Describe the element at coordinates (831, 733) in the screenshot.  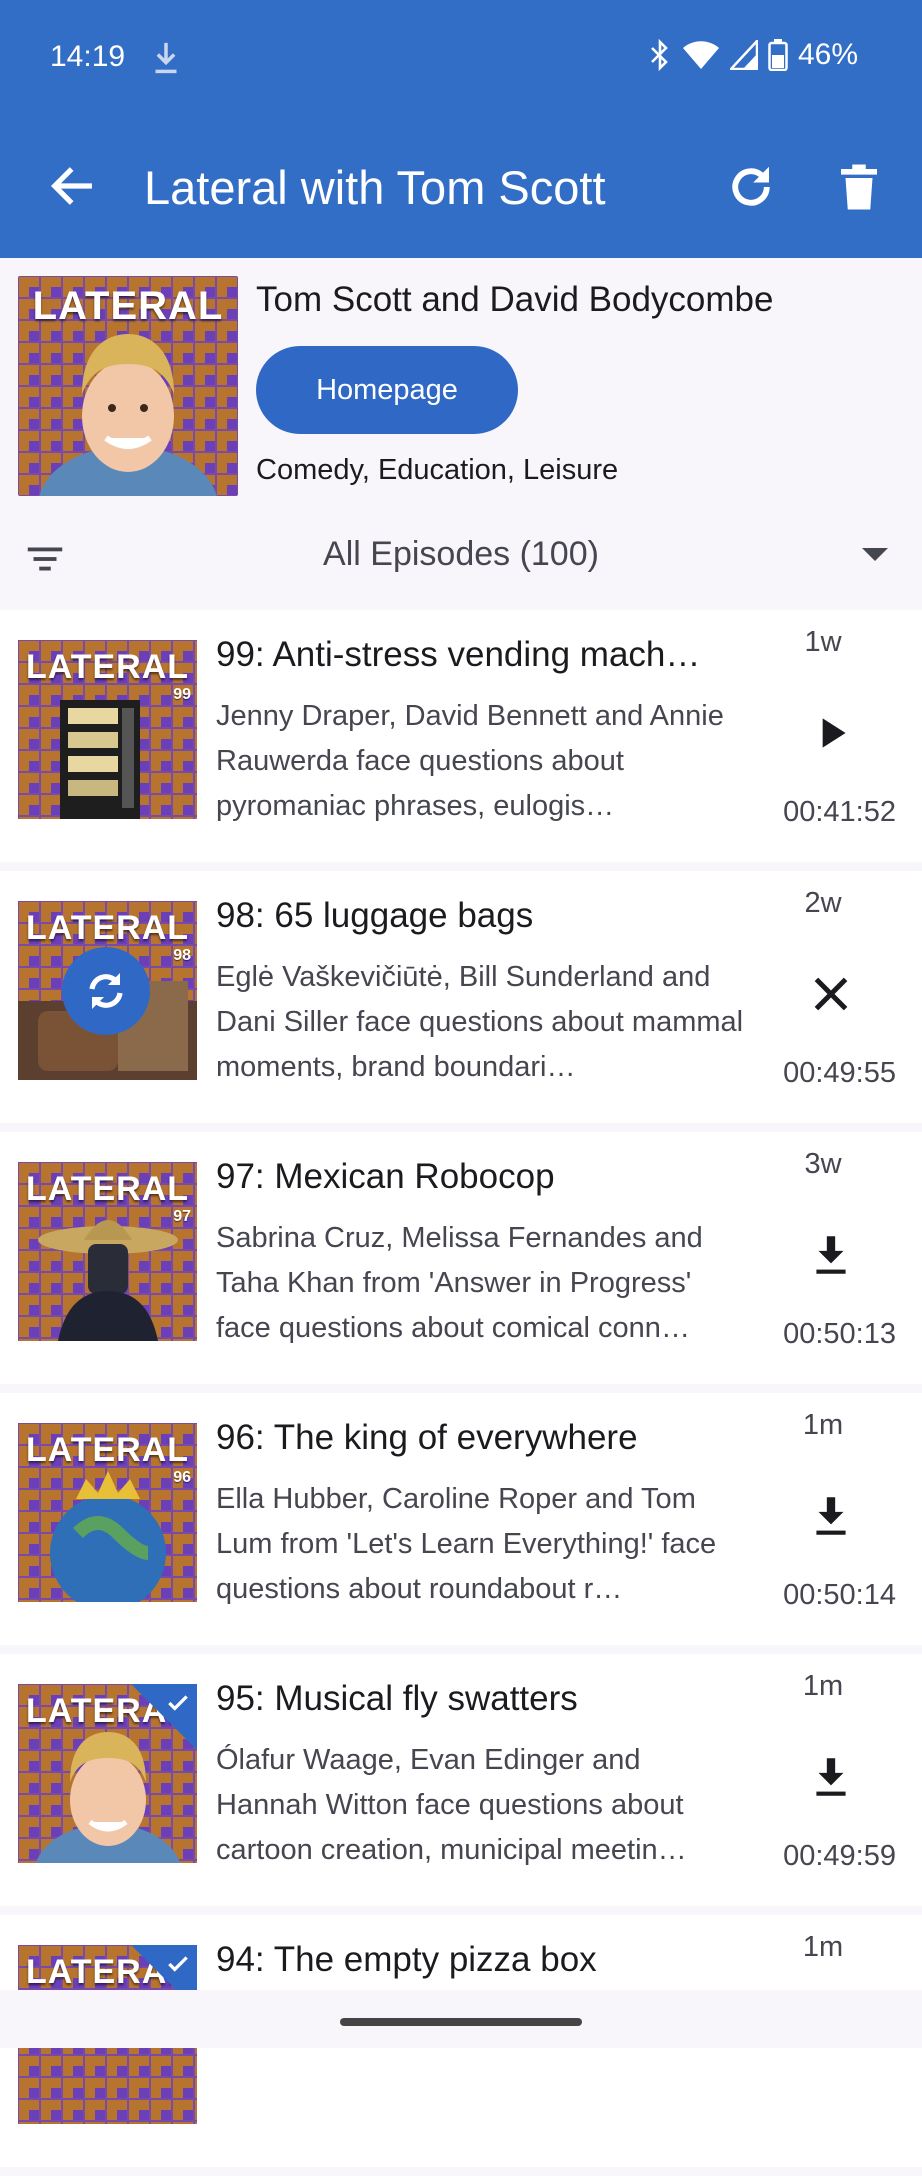
I see `play-icon` at that location.